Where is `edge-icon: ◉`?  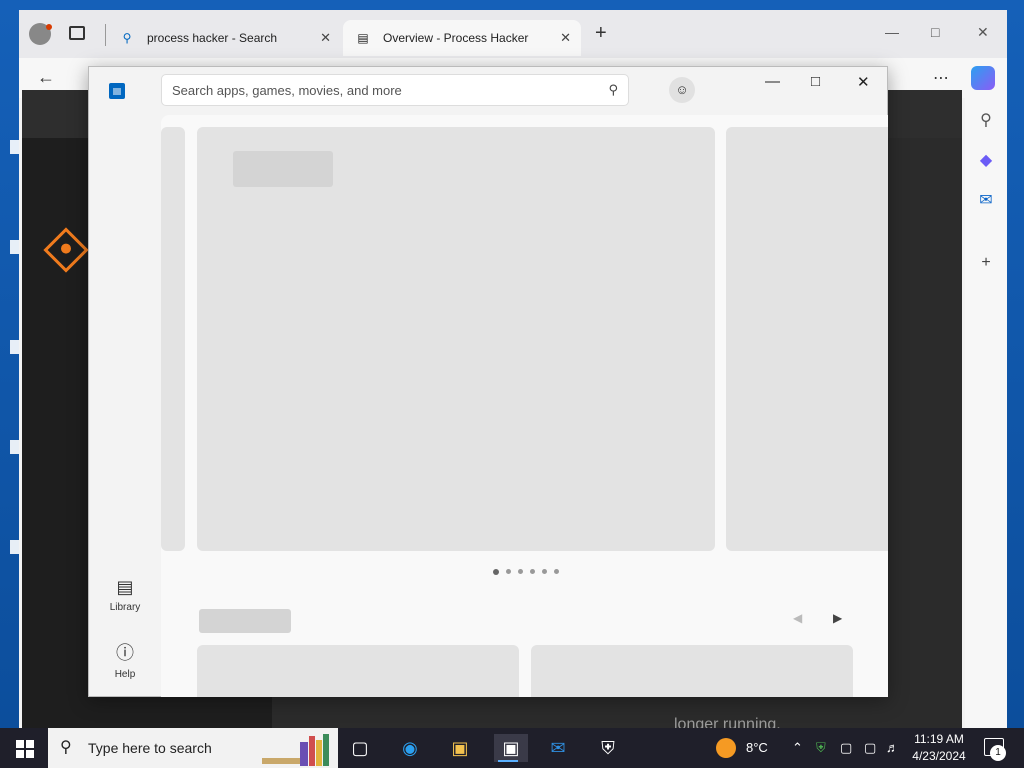 edge-icon: ◉ is located at coordinates (410, 748).